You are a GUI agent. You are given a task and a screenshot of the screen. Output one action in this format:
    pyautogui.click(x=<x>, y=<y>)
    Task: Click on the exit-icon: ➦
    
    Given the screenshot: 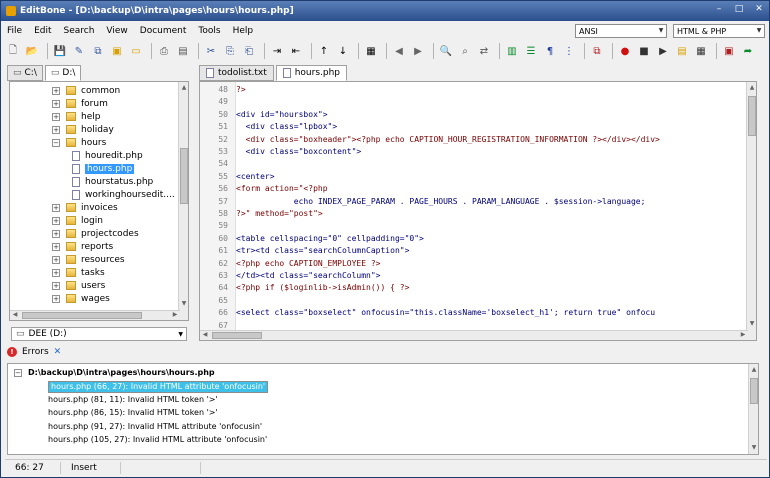 What is the action you would take?
    pyautogui.click(x=748, y=51)
    